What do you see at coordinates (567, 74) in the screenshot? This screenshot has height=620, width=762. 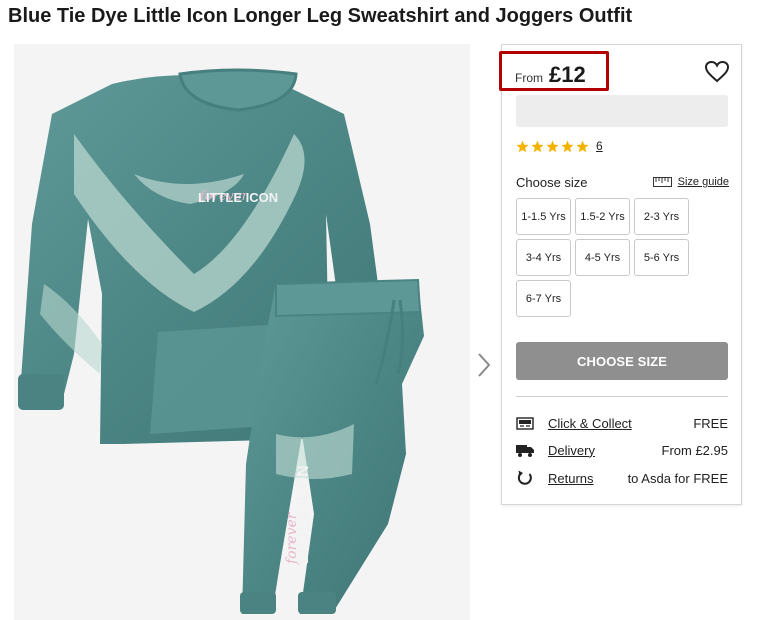 I see `price-value: £12` at bounding box center [567, 74].